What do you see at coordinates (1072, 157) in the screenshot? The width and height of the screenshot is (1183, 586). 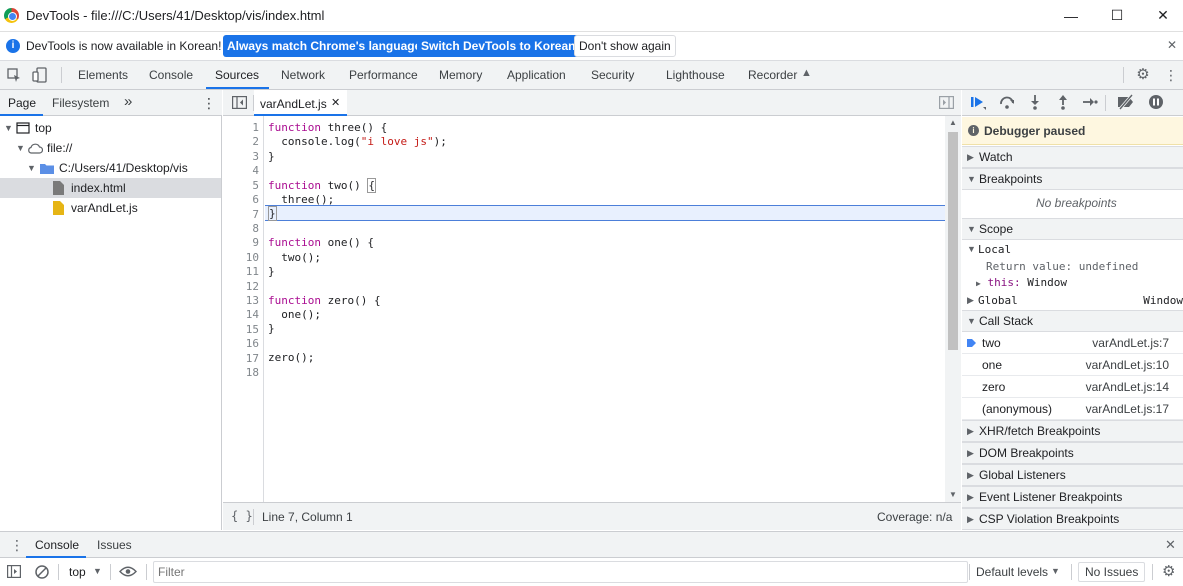 I see `section-watch: ▶ Watch` at bounding box center [1072, 157].